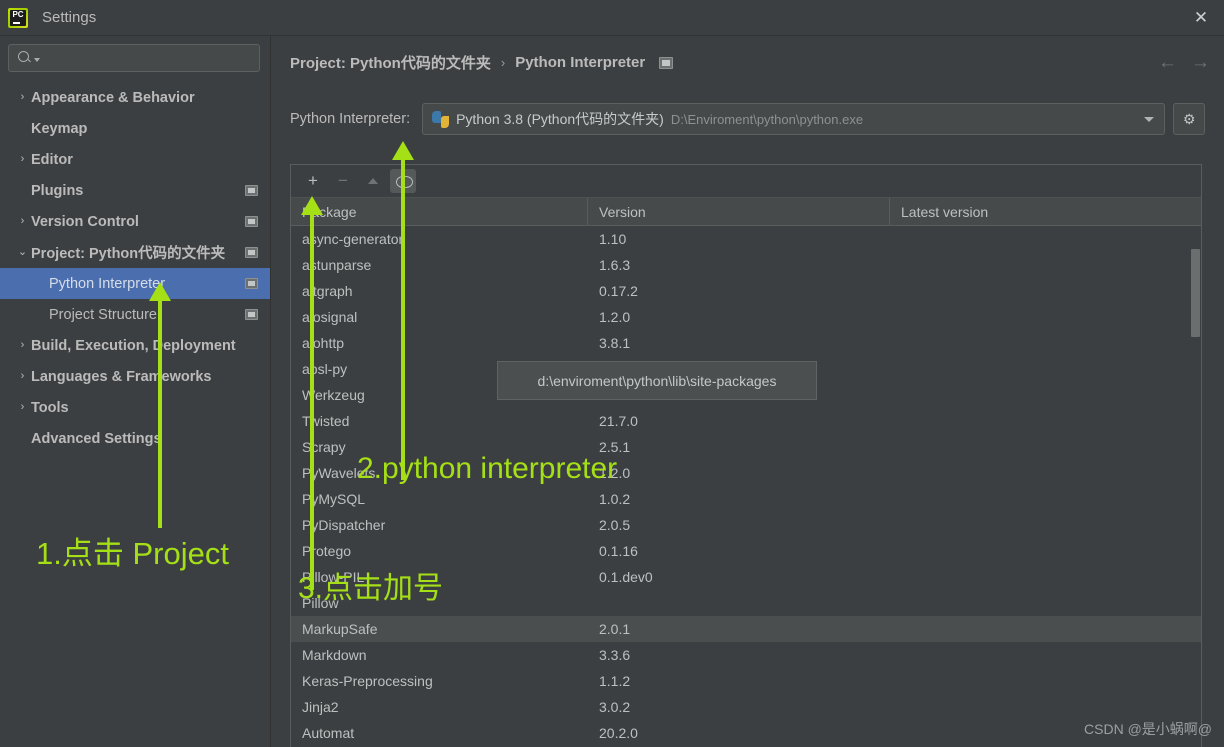 The width and height of the screenshot is (1224, 747). What do you see at coordinates (59, 128) in the screenshot?
I see `sidebar-item-label: Keymap` at bounding box center [59, 128].